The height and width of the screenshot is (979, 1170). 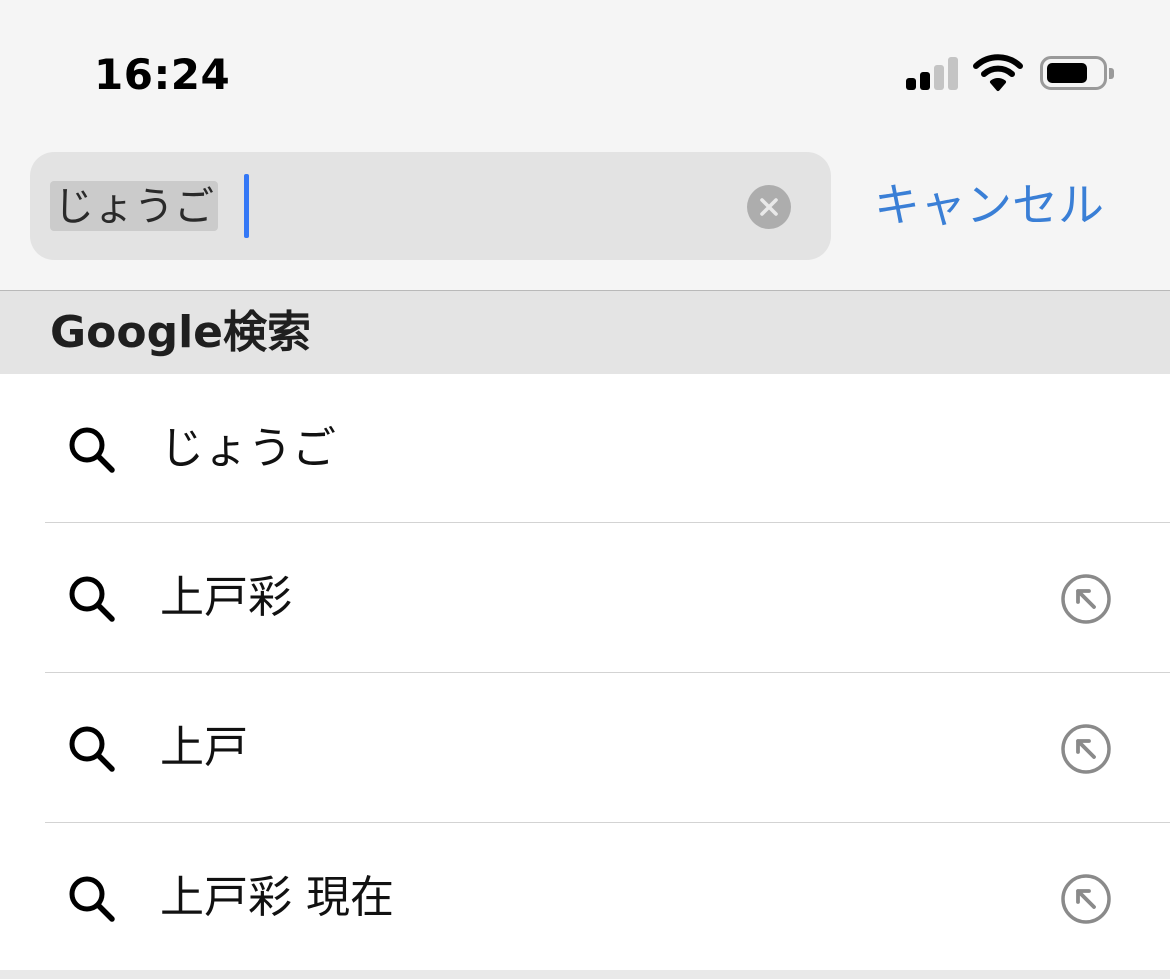 What do you see at coordinates (162, 74) in the screenshot?
I see `status-time: 16:24` at bounding box center [162, 74].